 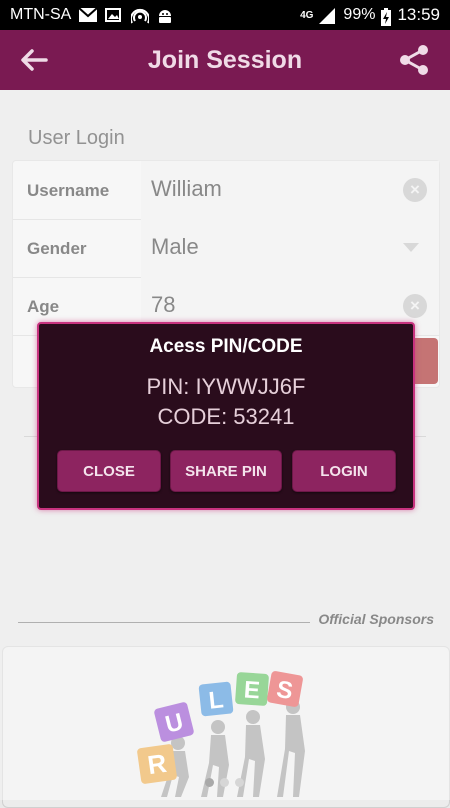 What do you see at coordinates (226, 471) in the screenshot?
I see `share-pin-button: SHARE PIN` at bounding box center [226, 471].